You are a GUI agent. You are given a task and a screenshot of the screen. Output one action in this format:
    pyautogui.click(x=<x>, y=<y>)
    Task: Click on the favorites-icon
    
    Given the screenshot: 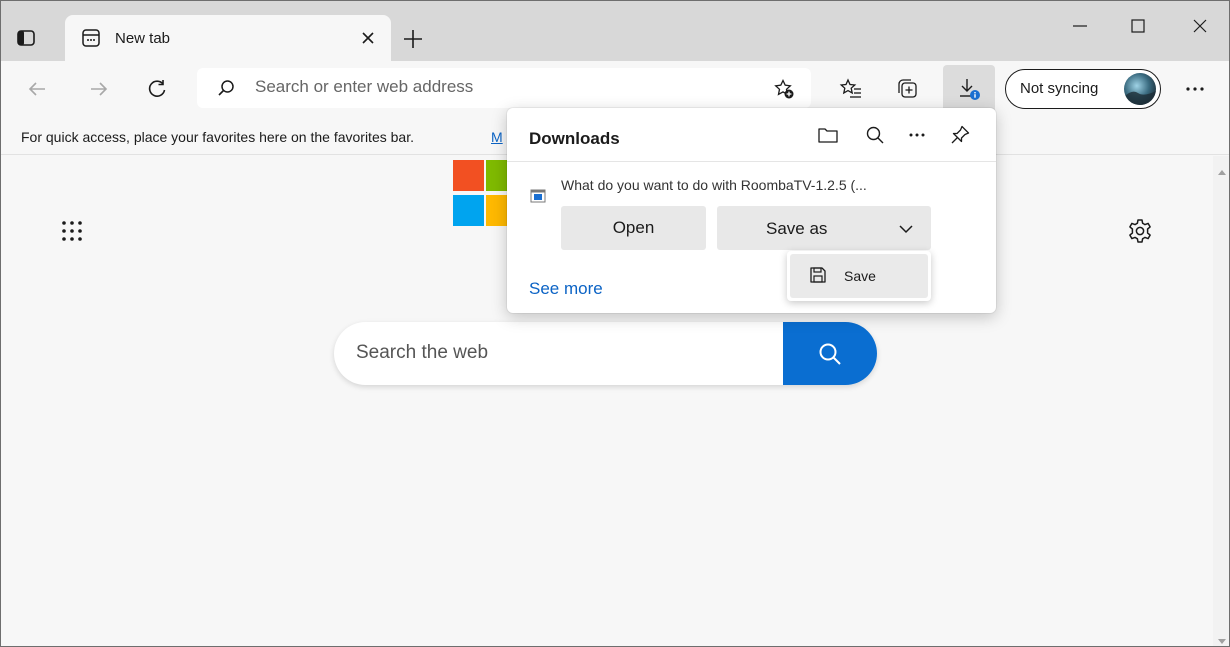 What is the action you would take?
    pyautogui.click(x=851, y=89)
    